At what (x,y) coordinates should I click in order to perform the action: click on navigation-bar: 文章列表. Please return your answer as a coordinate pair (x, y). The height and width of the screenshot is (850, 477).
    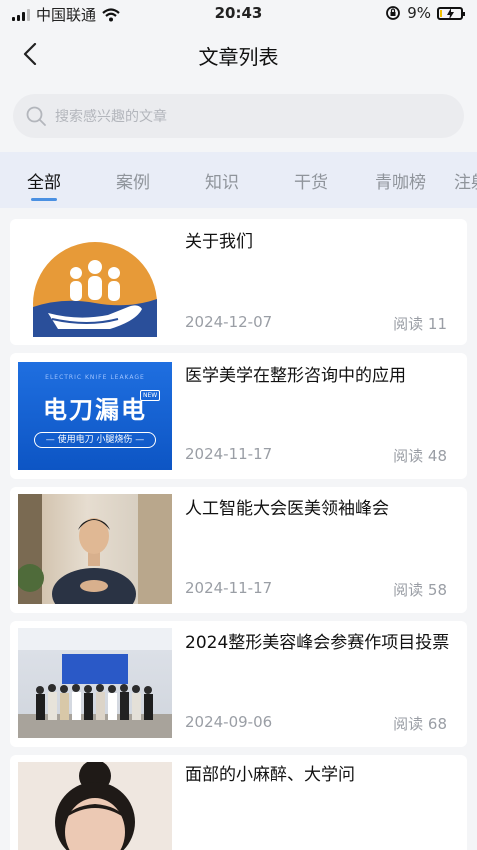
    Looking at the image, I should click on (238, 54).